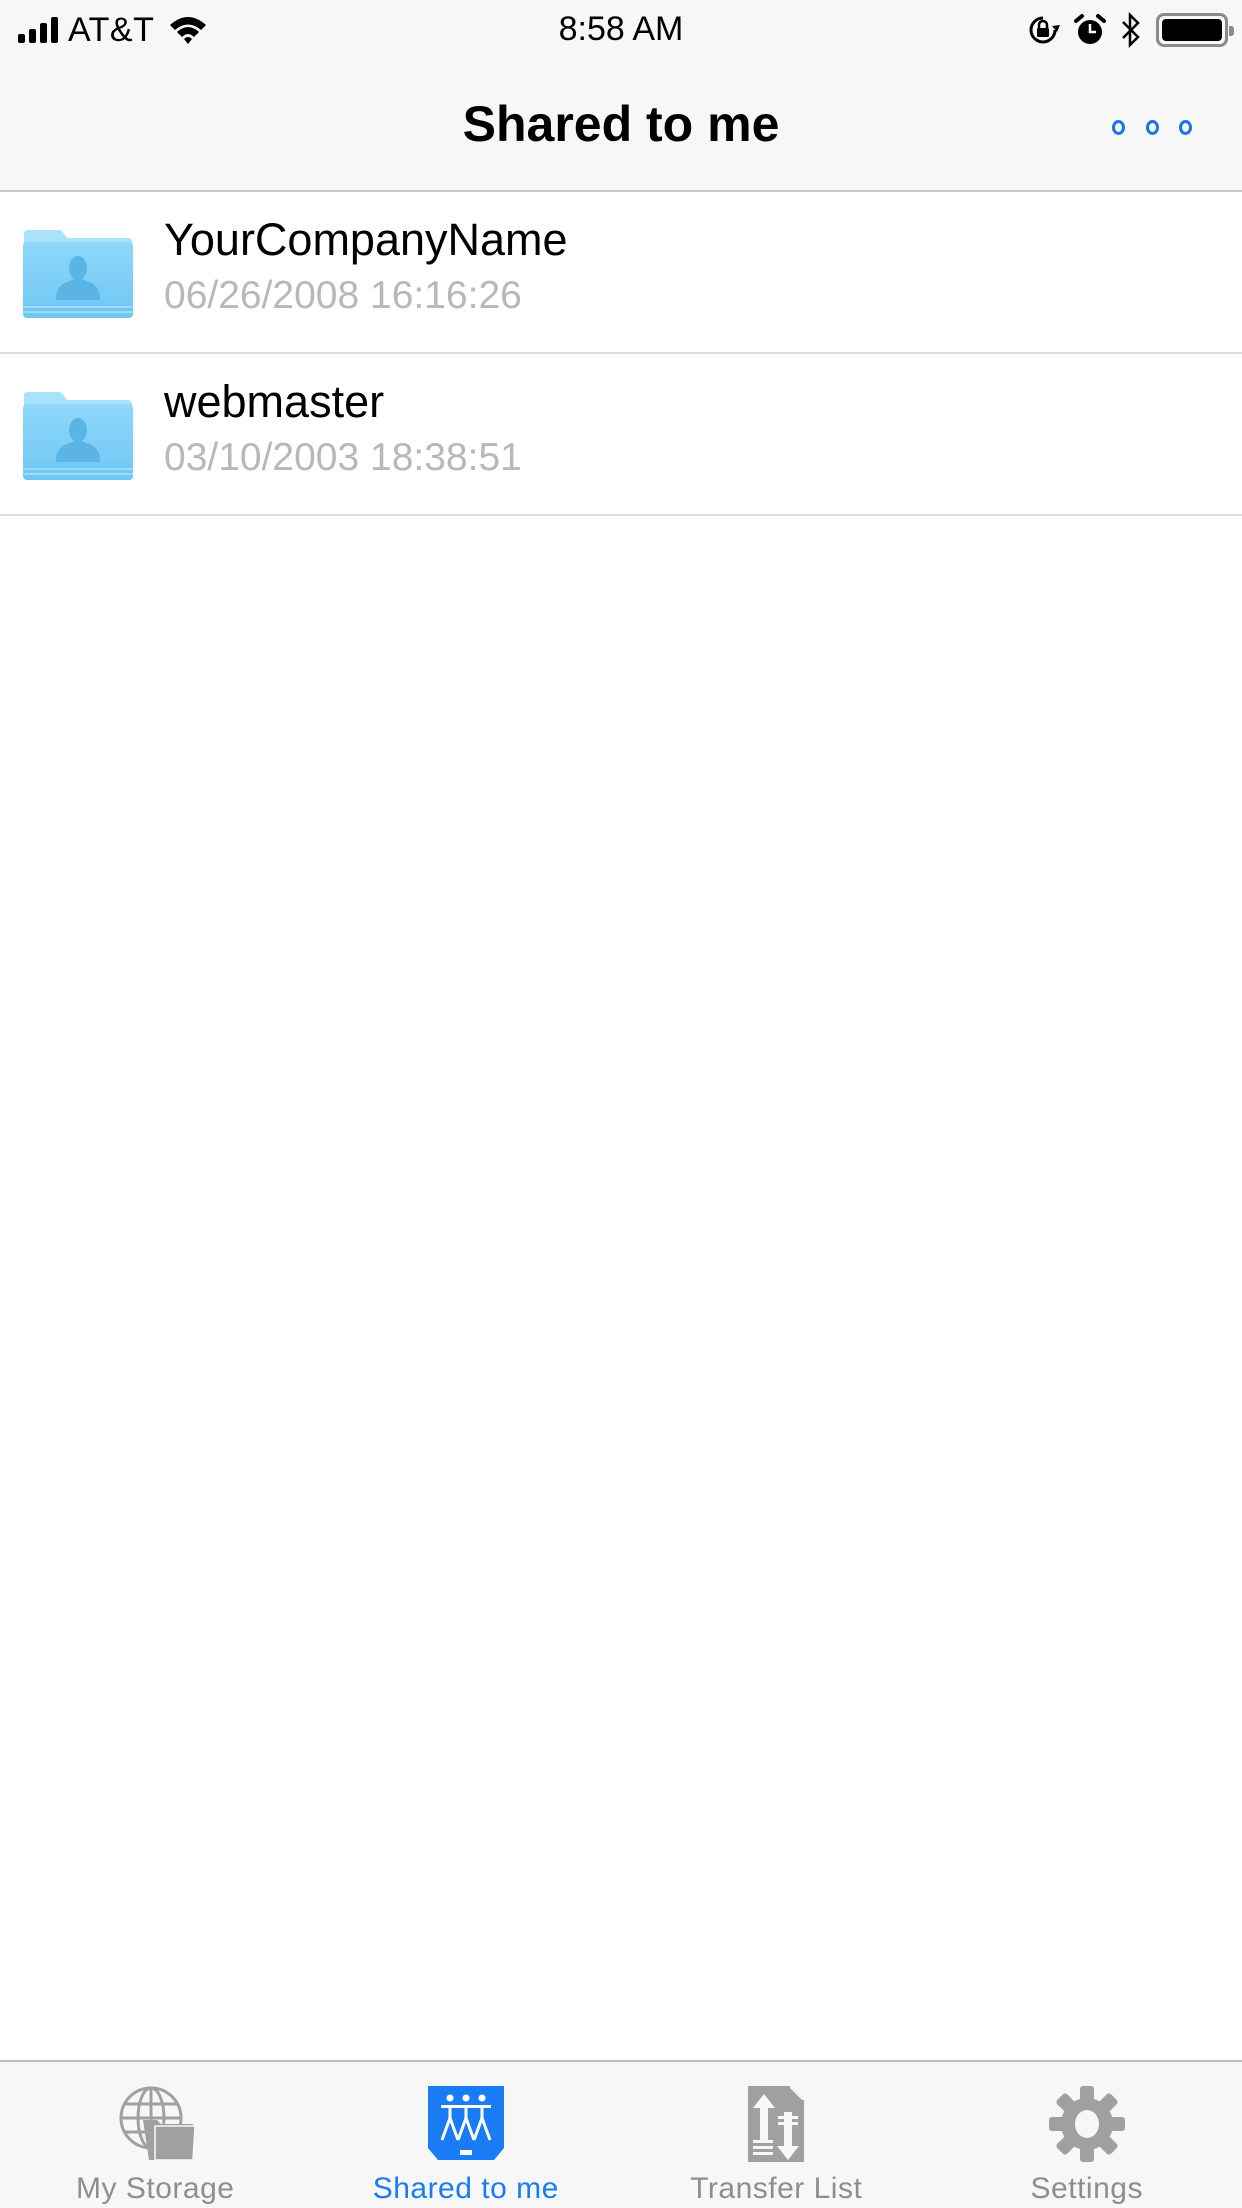 This screenshot has width=1242, height=2208. I want to click on more-options-button, so click(1152, 127).